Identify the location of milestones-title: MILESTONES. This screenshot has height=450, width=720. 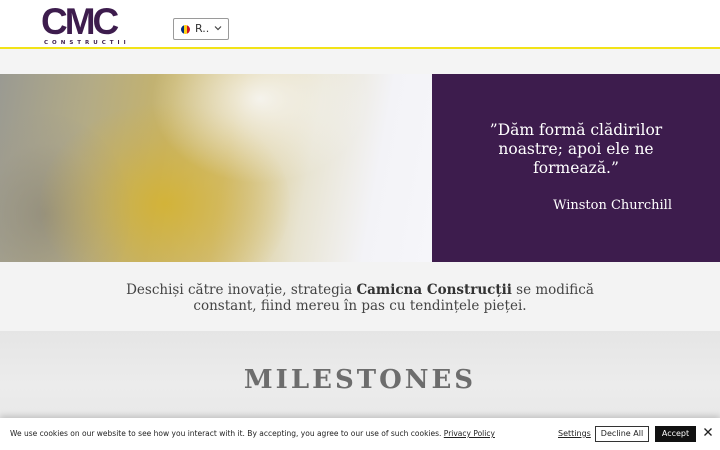
(360, 380).